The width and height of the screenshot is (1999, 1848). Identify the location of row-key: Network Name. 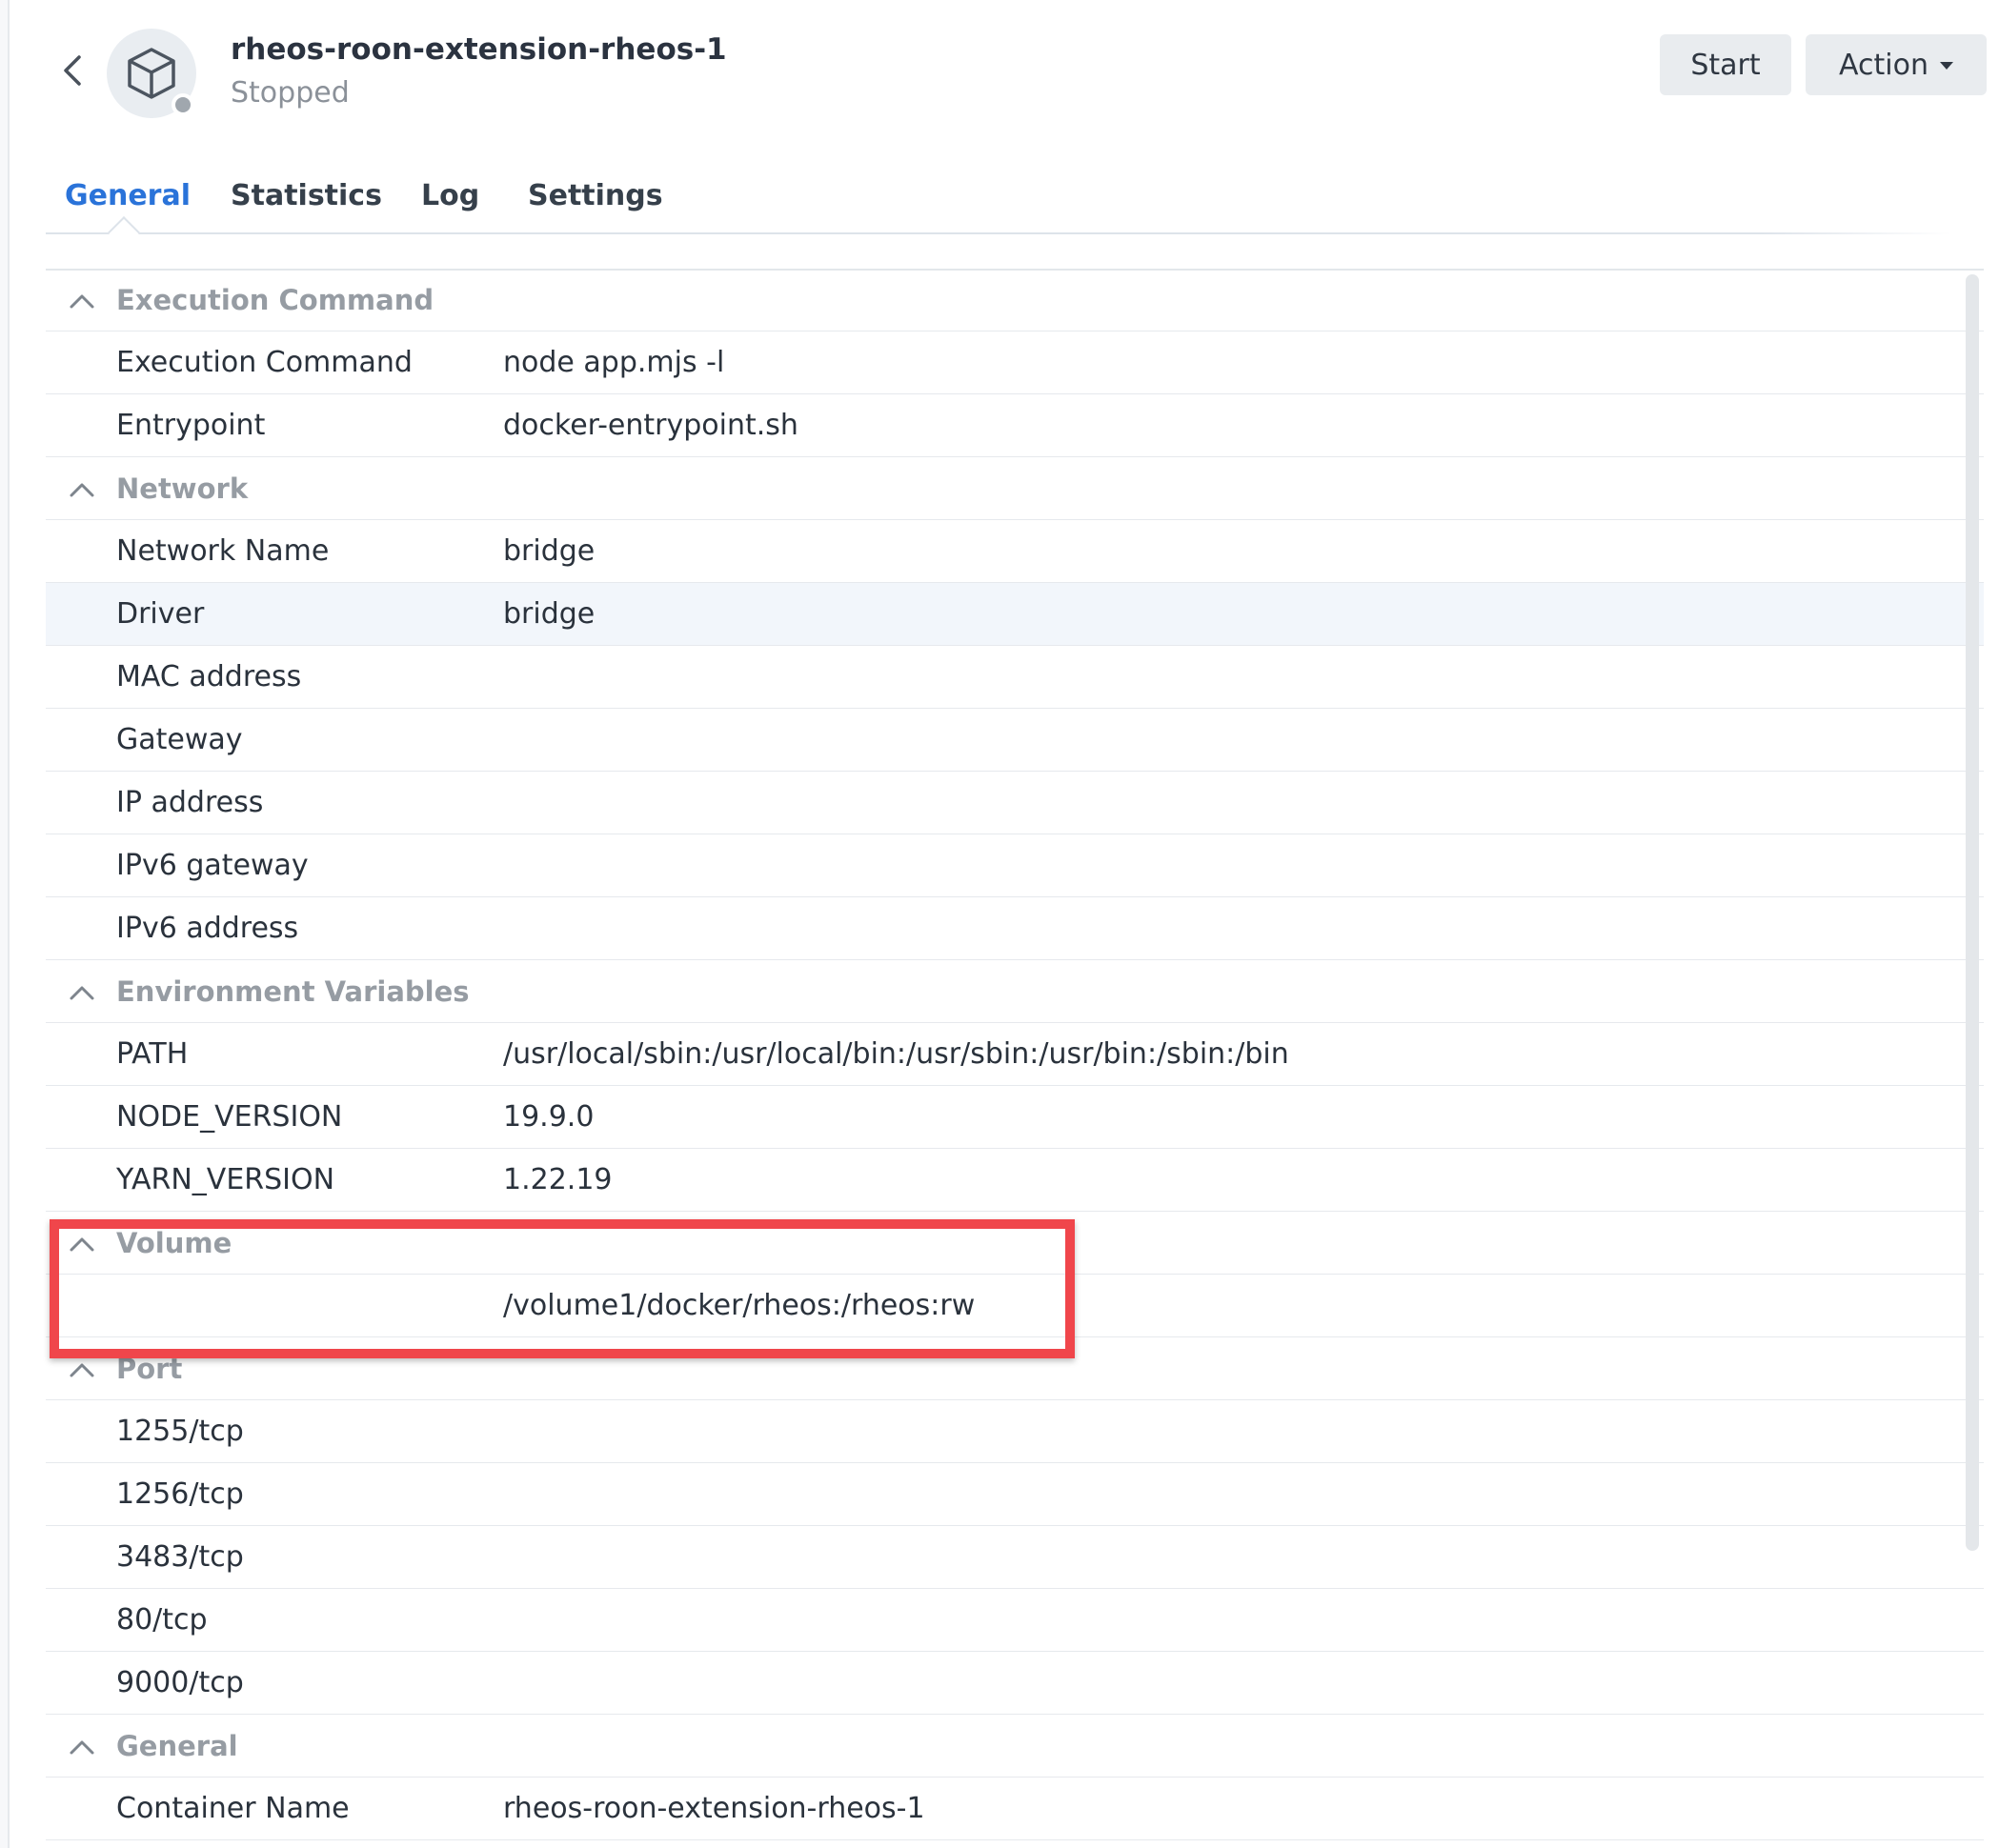
(223, 551).